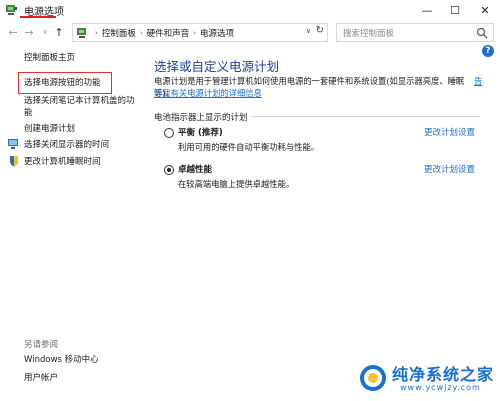 Image resolution: width=500 pixels, height=401 pixels. I want to click on close-button: ✕, so click(485, 10).